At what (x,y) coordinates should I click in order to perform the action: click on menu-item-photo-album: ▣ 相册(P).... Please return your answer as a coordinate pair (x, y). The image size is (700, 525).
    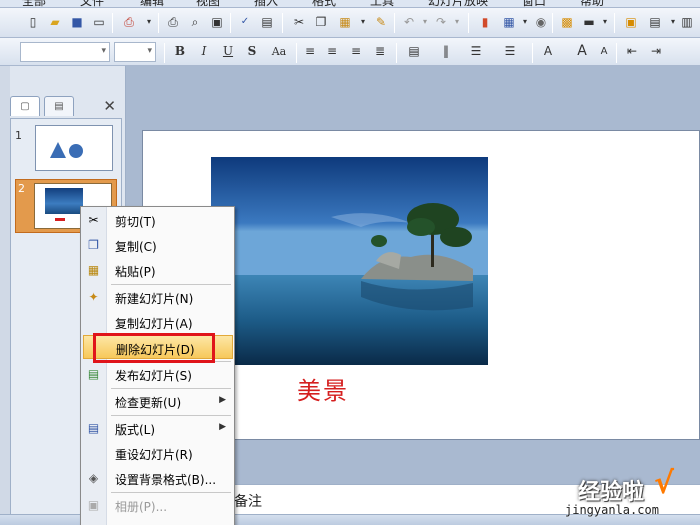
    Looking at the image, I should click on (157, 505).